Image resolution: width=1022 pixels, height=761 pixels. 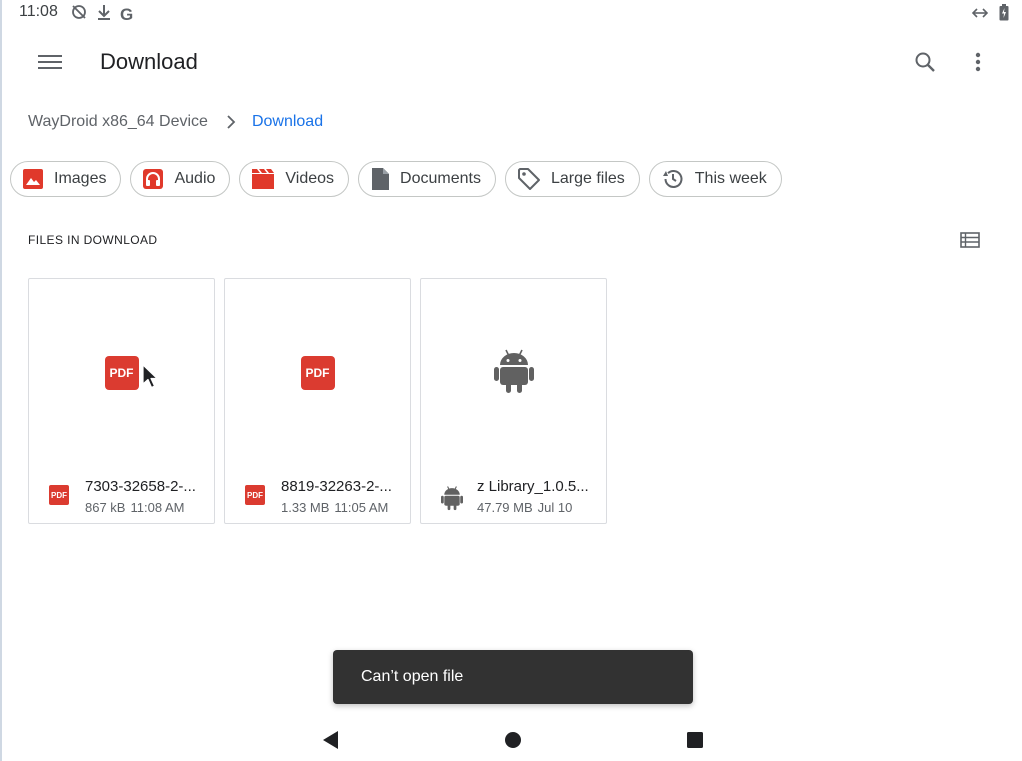 What do you see at coordinates (970, 240) in the screenshot?
I see `list-view-icon` at bounding box center [970, 240].